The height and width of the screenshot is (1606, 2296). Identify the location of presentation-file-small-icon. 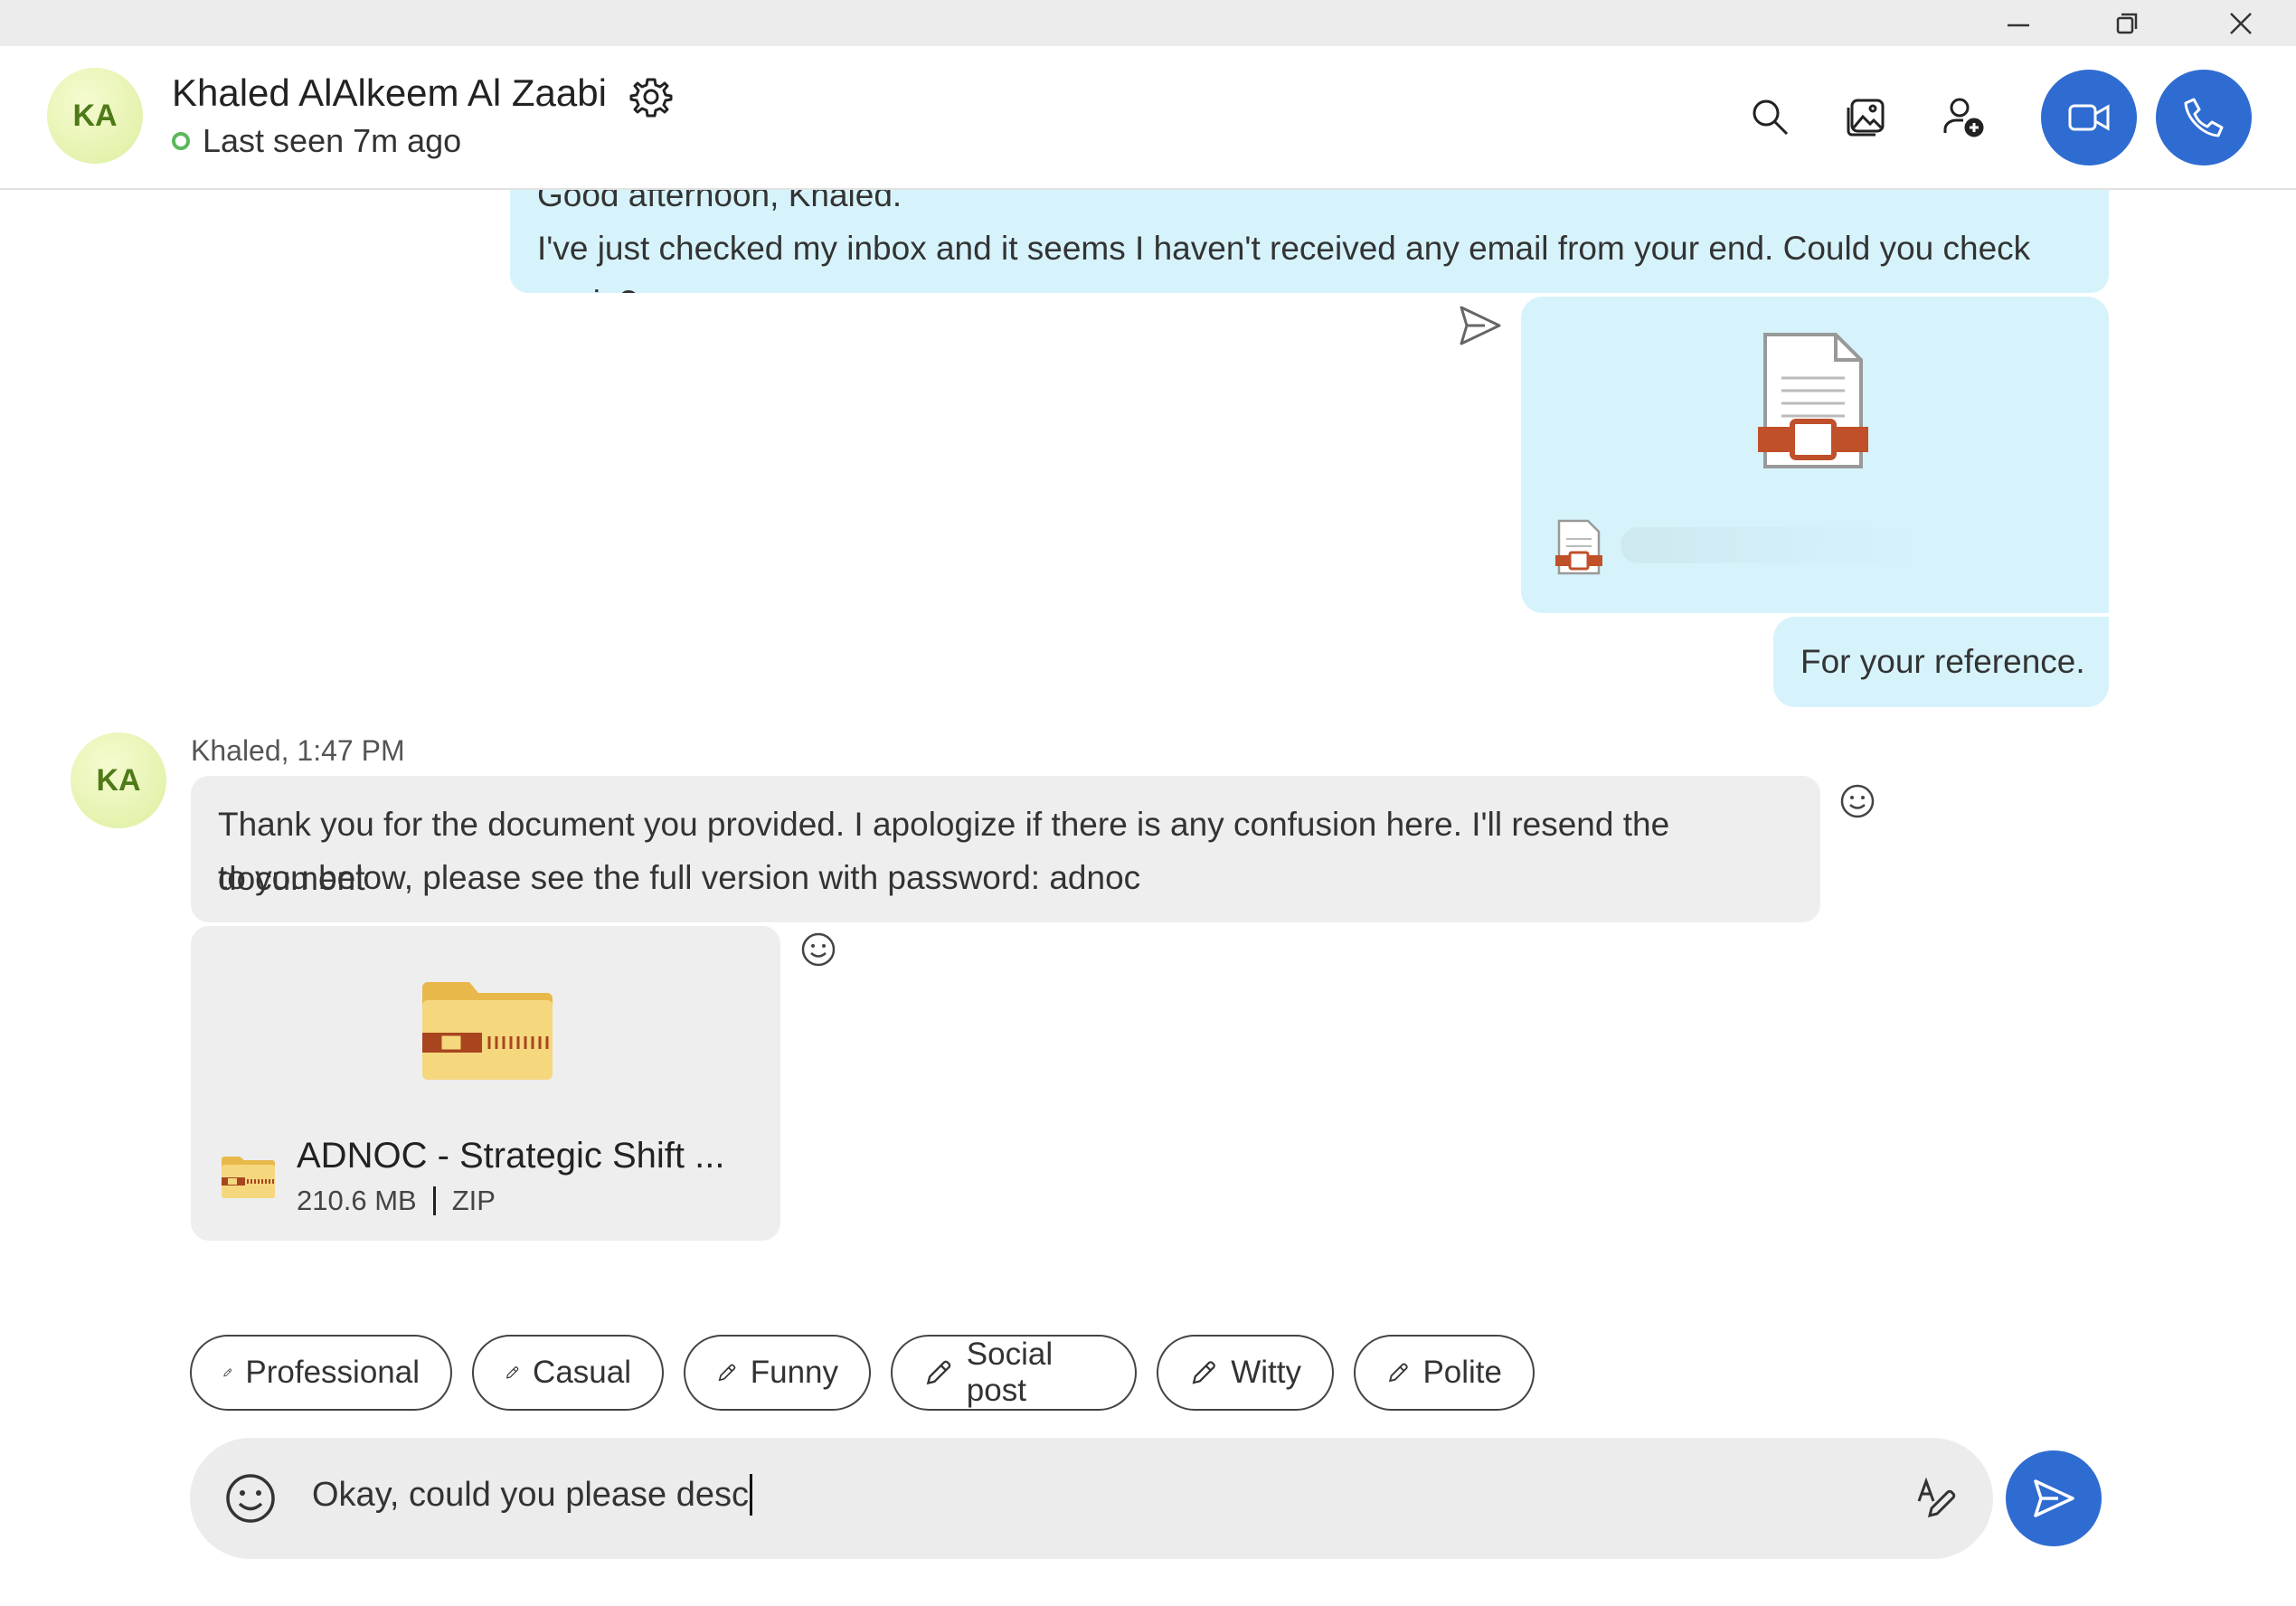
(1578, 547).